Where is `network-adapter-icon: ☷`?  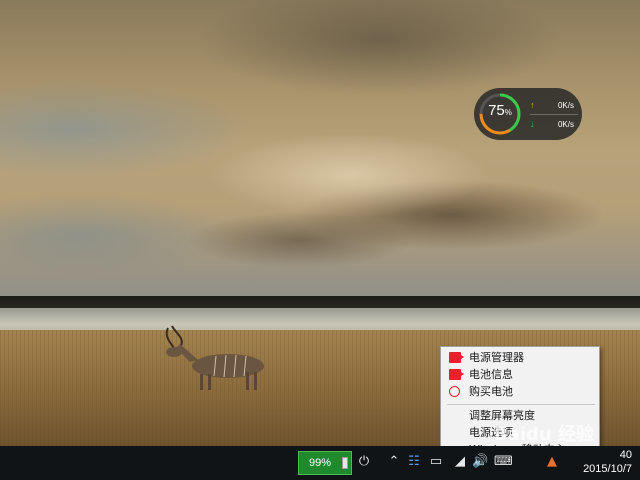
network-adapter-icon: ☷ is located at coordinates (414, 462).